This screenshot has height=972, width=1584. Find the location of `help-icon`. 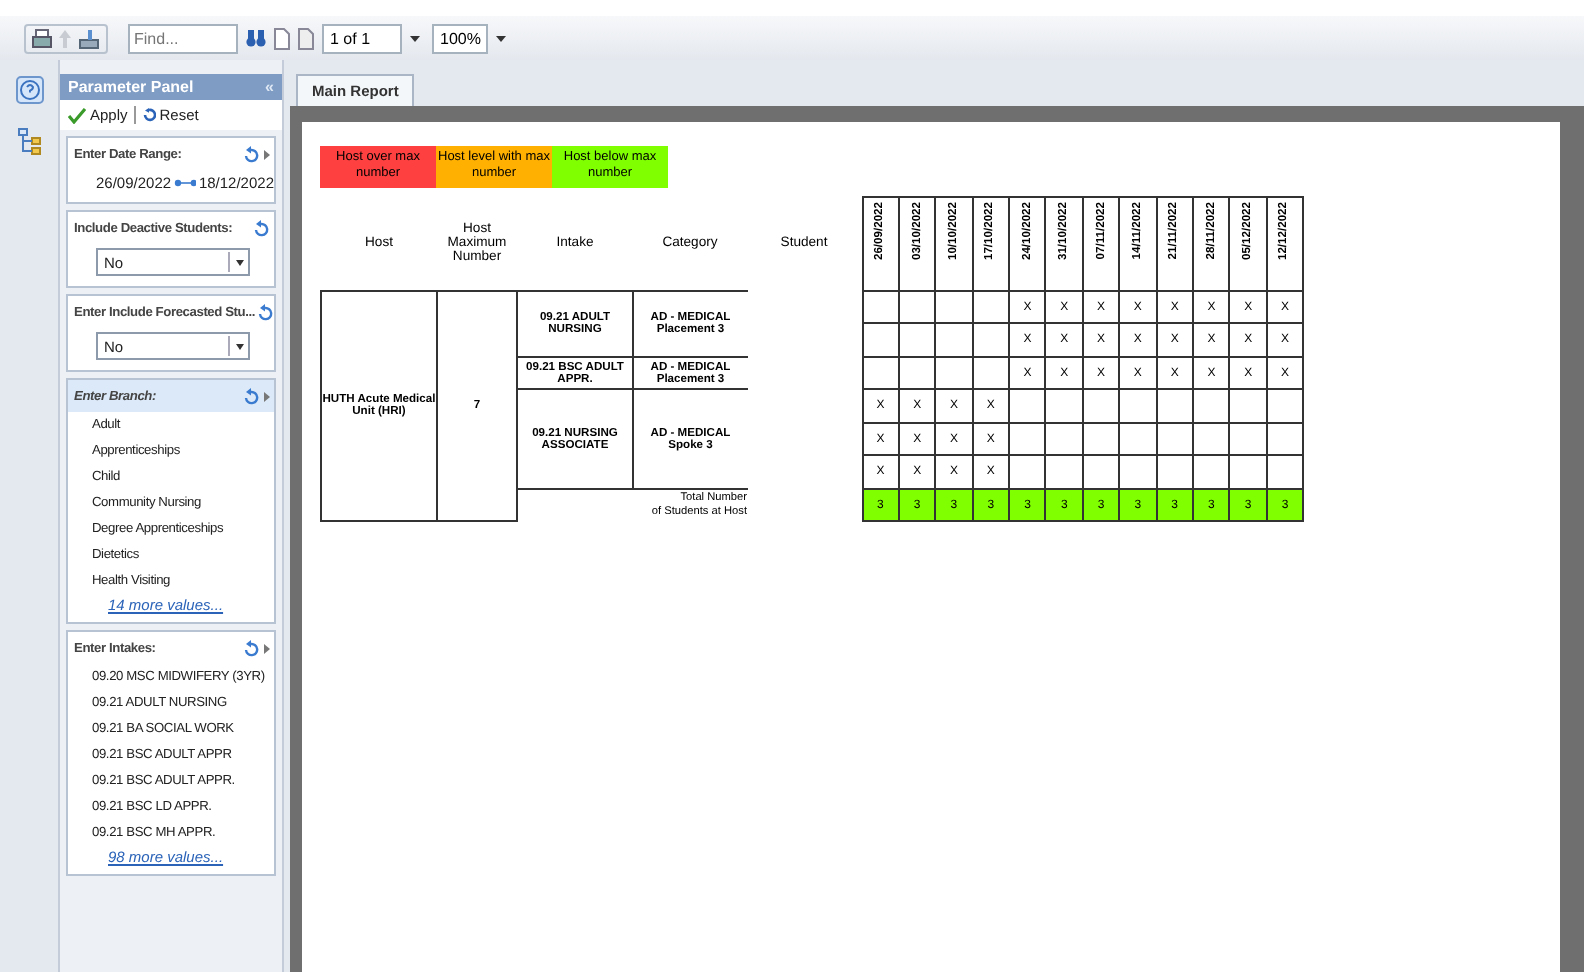

help-icon is located at coordinates (29, 90).